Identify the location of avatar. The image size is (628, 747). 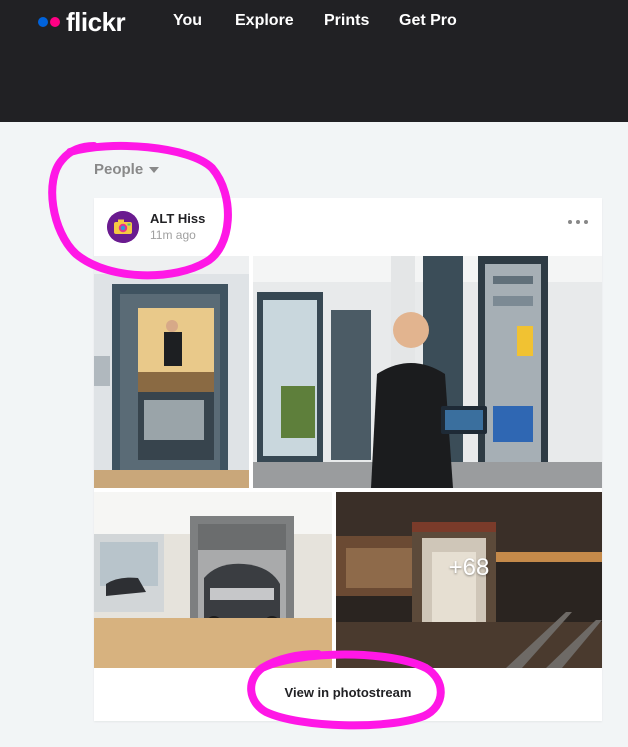
(123, 227).